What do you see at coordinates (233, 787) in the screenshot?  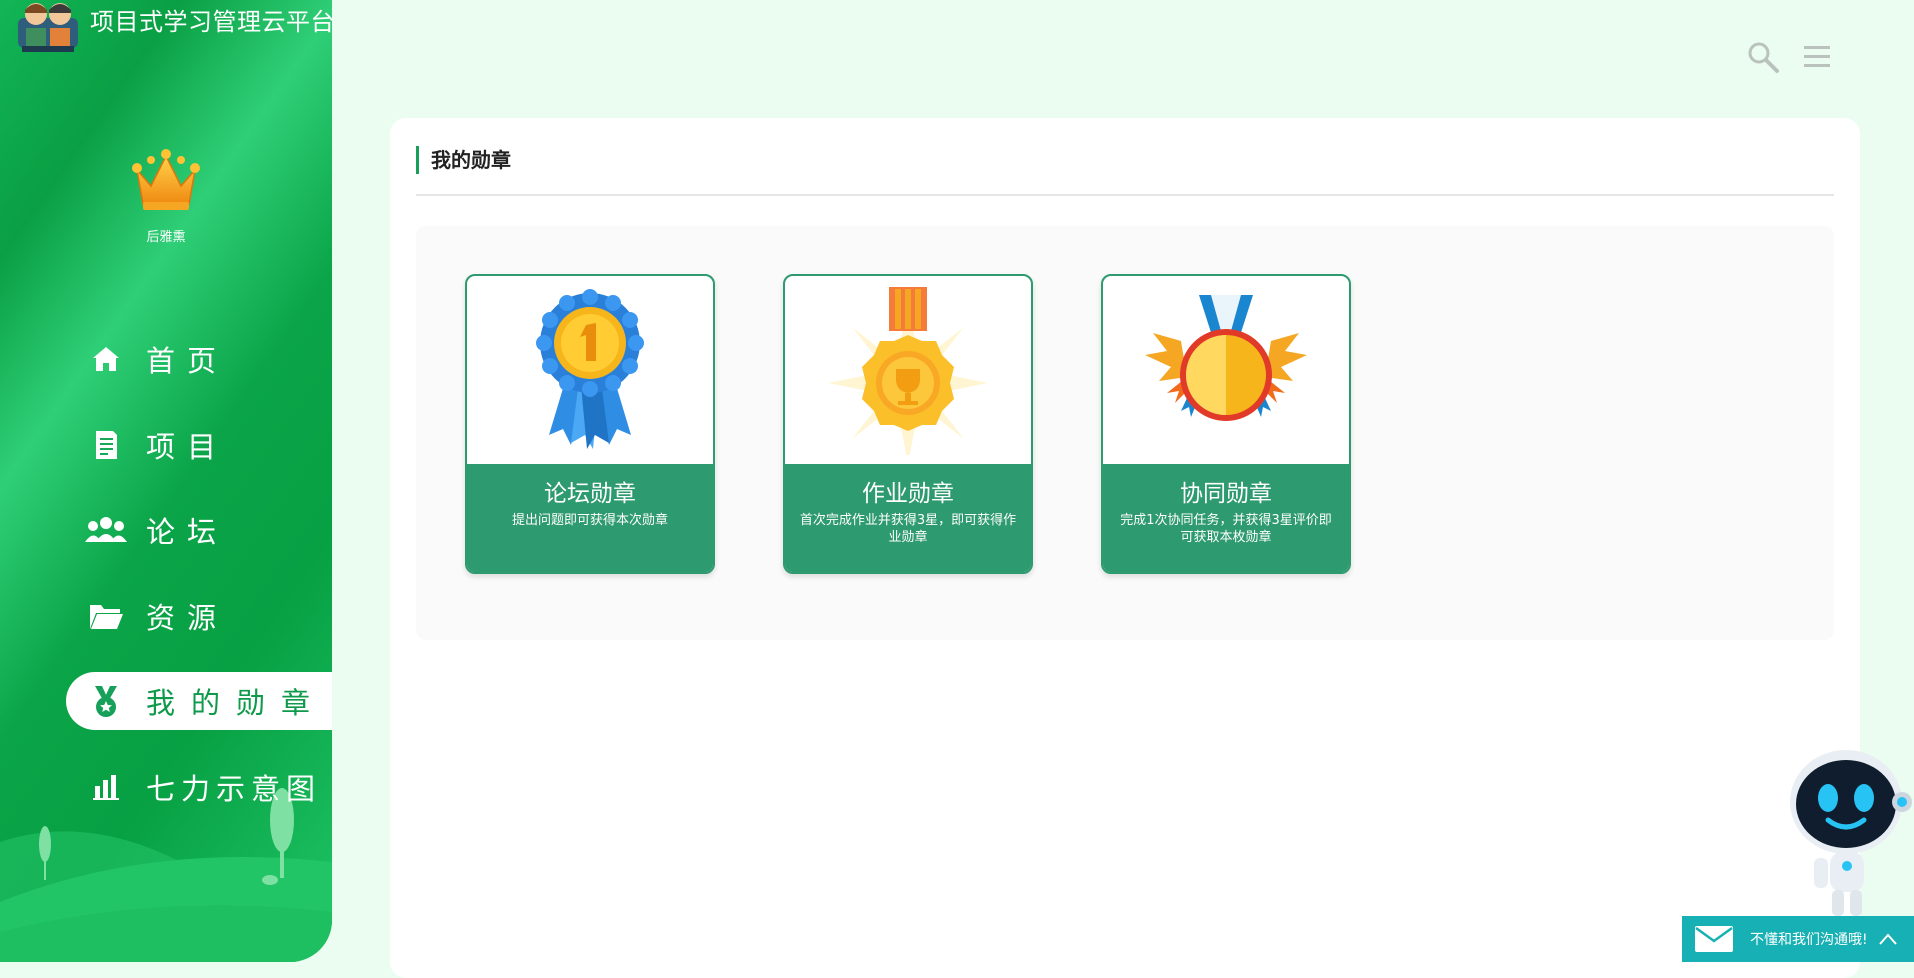 I see `sidebar-item-label: 七力示意图` at bounding box center [233, 787].